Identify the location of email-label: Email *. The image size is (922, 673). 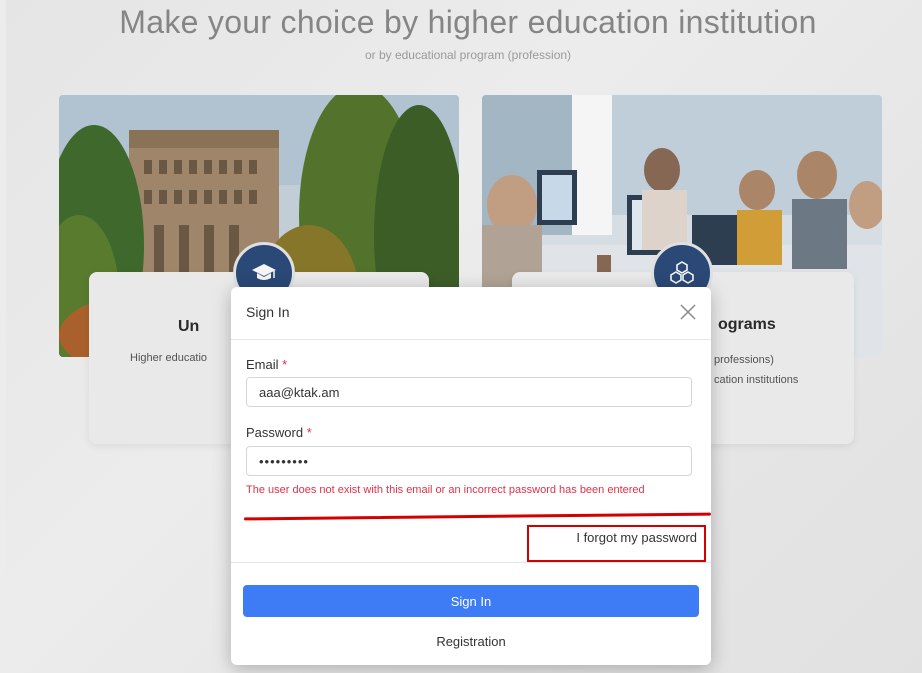
(266, 364).